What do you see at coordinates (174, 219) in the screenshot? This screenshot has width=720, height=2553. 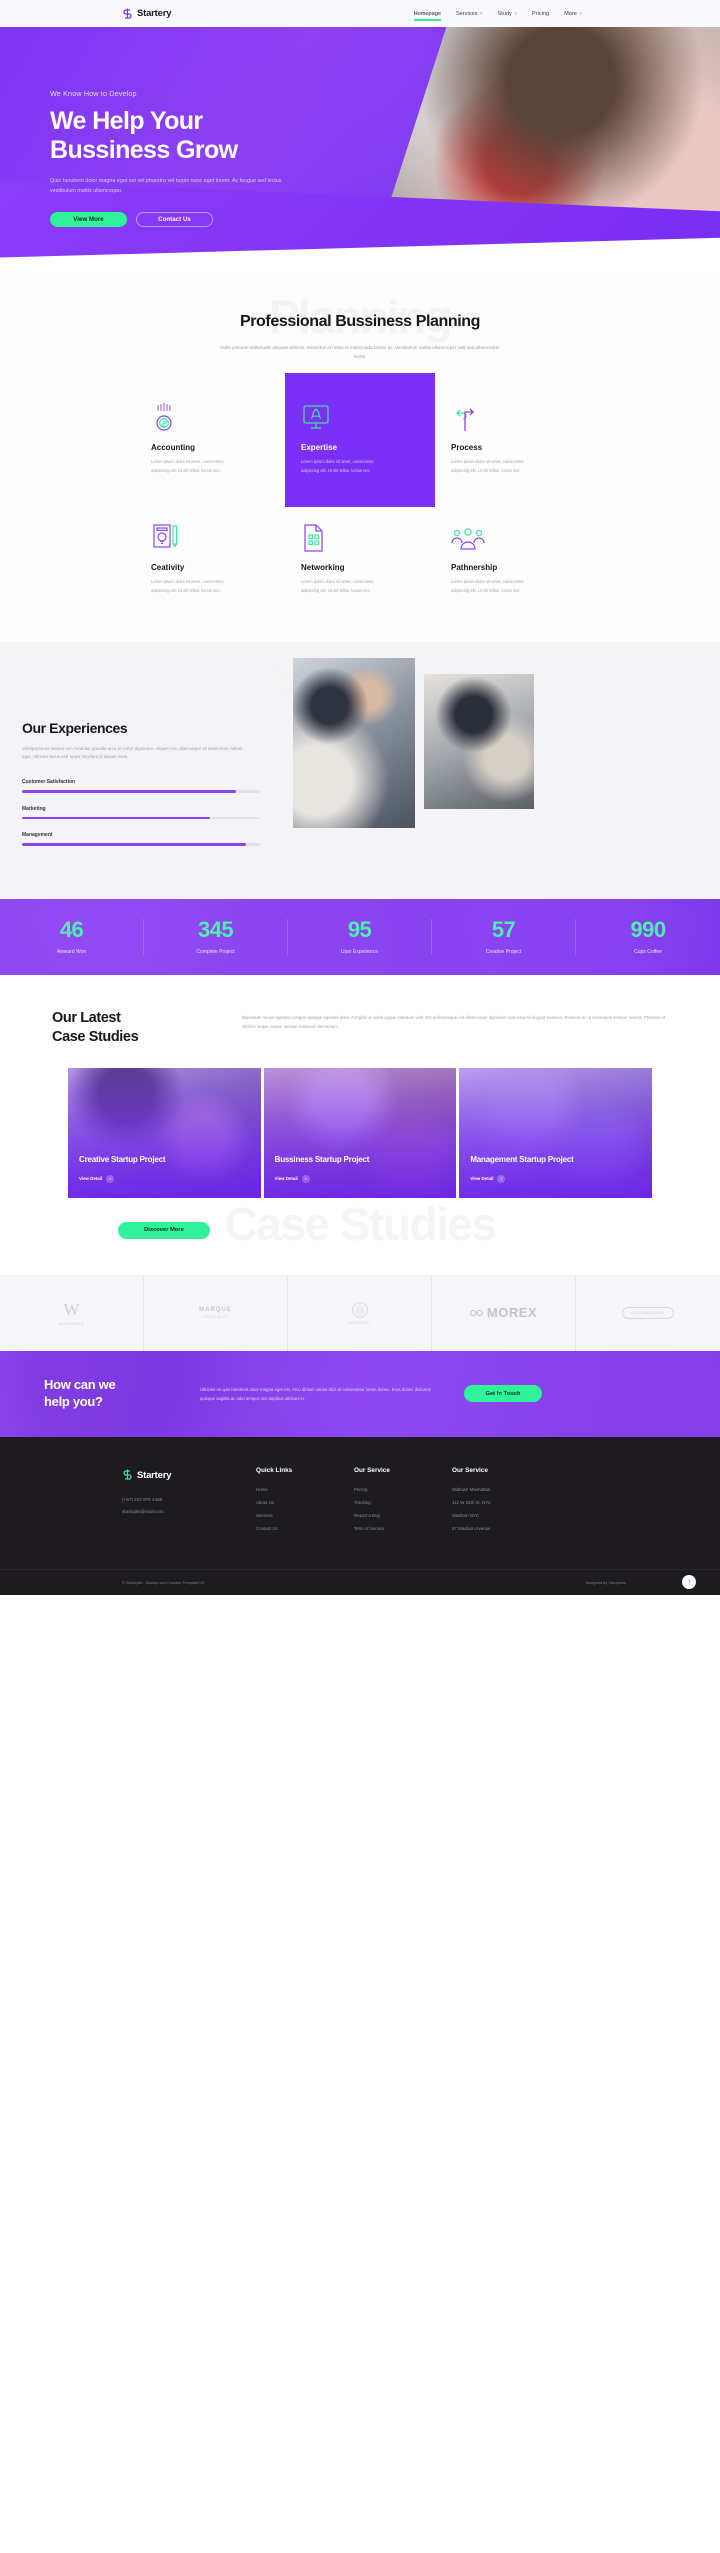 I see `contact-us-button: Contact Us` at bounding box center [174, 219].